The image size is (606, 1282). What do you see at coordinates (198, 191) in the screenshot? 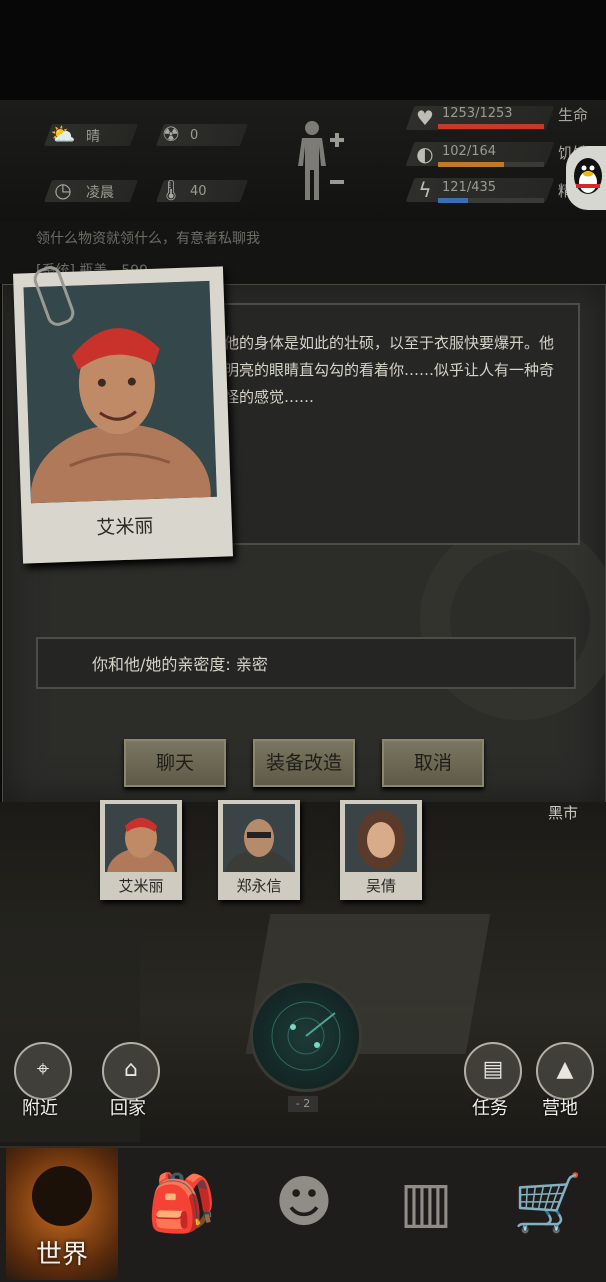
I see `temperature-value: 40` at bounding box center [198, 191].